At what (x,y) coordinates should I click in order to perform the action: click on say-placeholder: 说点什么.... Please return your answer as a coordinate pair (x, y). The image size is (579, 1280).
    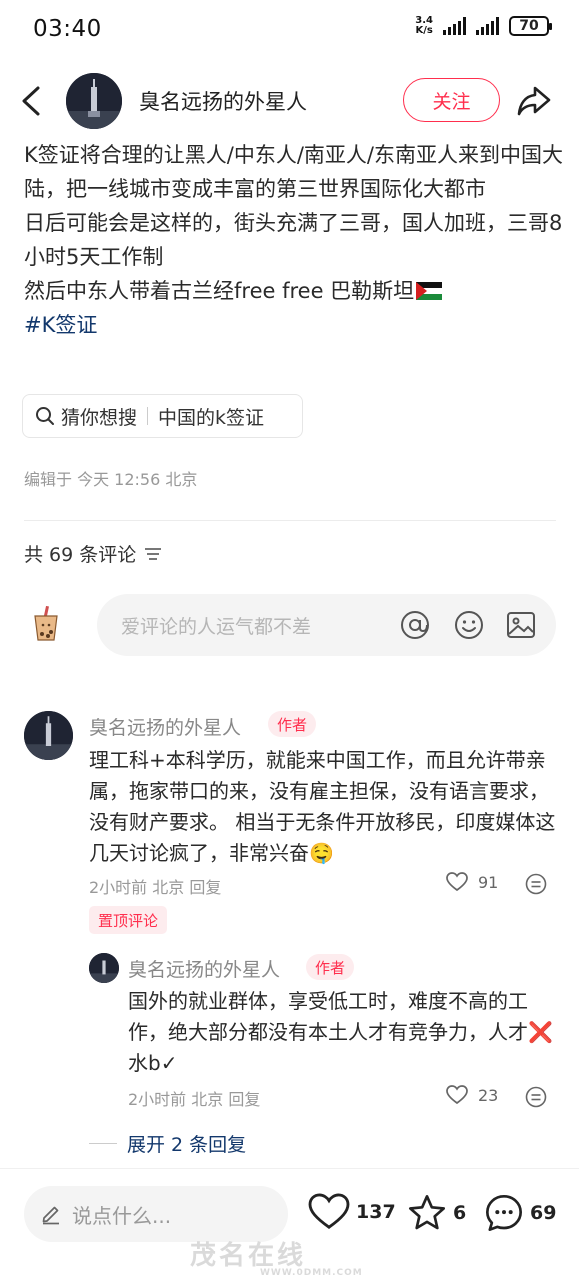
    Looking at the image, I should click on (122, 1215).